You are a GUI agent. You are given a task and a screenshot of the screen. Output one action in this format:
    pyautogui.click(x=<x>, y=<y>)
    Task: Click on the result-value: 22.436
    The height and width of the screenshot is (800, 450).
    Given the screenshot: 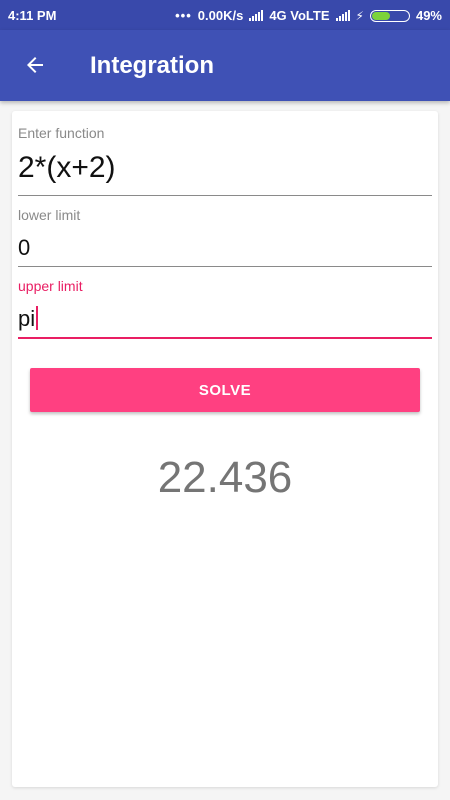 What is the action you would take?
    pyautogui.click(x=225, y=477)
    